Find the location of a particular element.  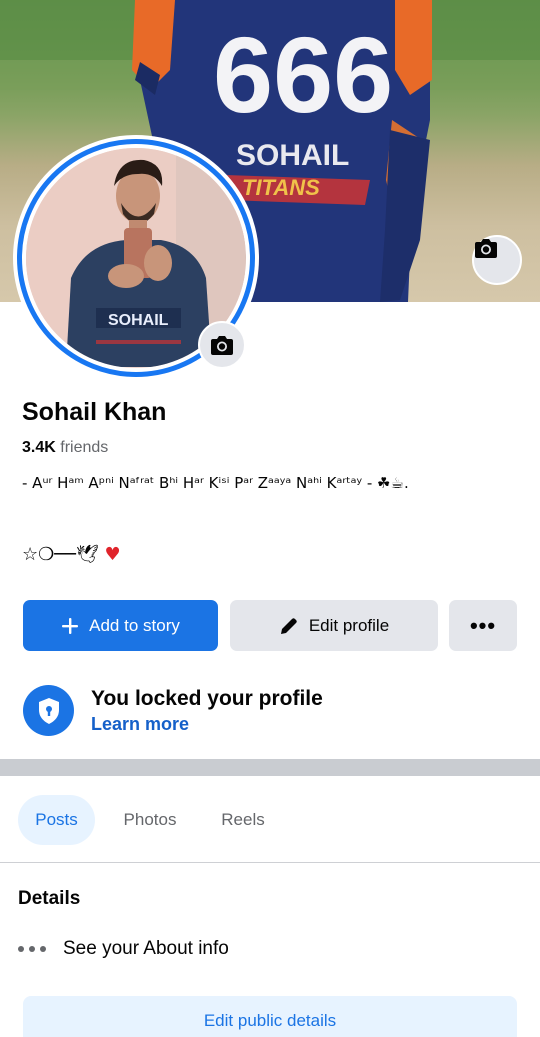

avatar-camera-button is located at coordinates (222, 345).